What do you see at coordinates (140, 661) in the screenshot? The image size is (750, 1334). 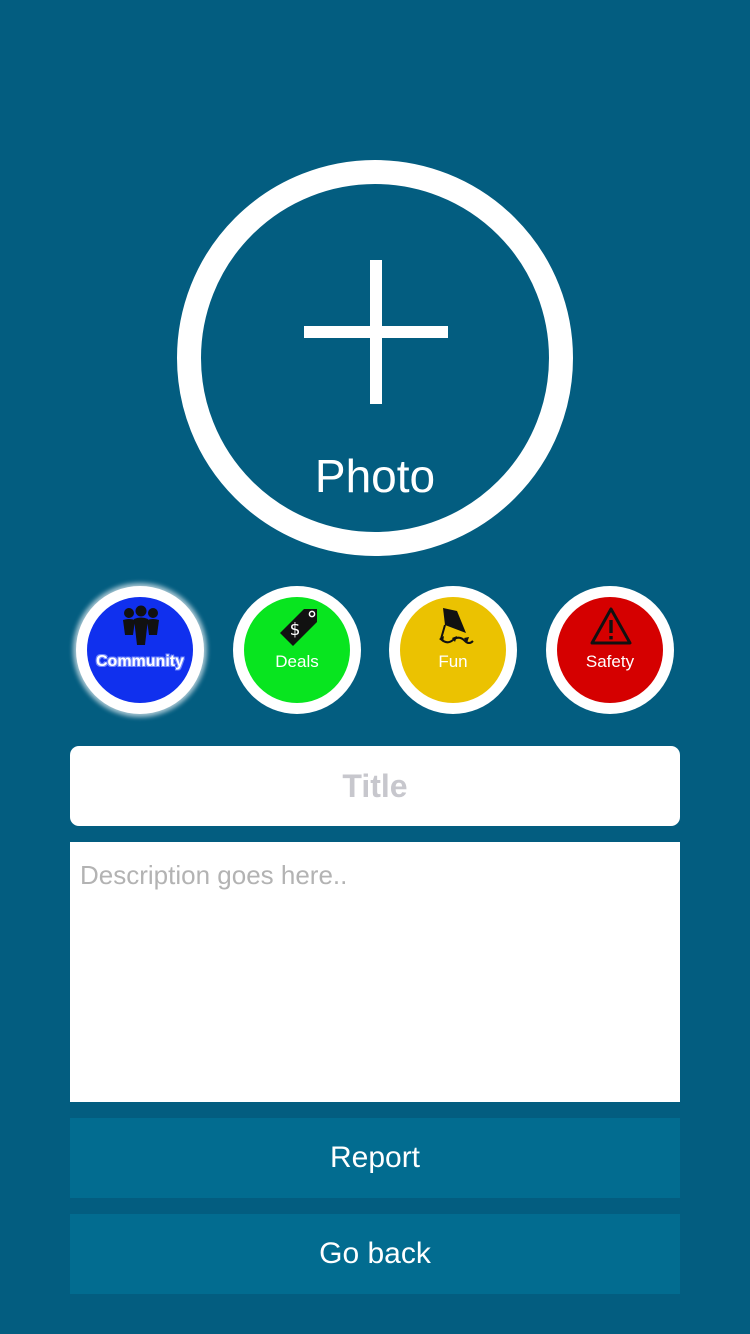 I see `category-community-label: Community` at bounding box center [140, 661].